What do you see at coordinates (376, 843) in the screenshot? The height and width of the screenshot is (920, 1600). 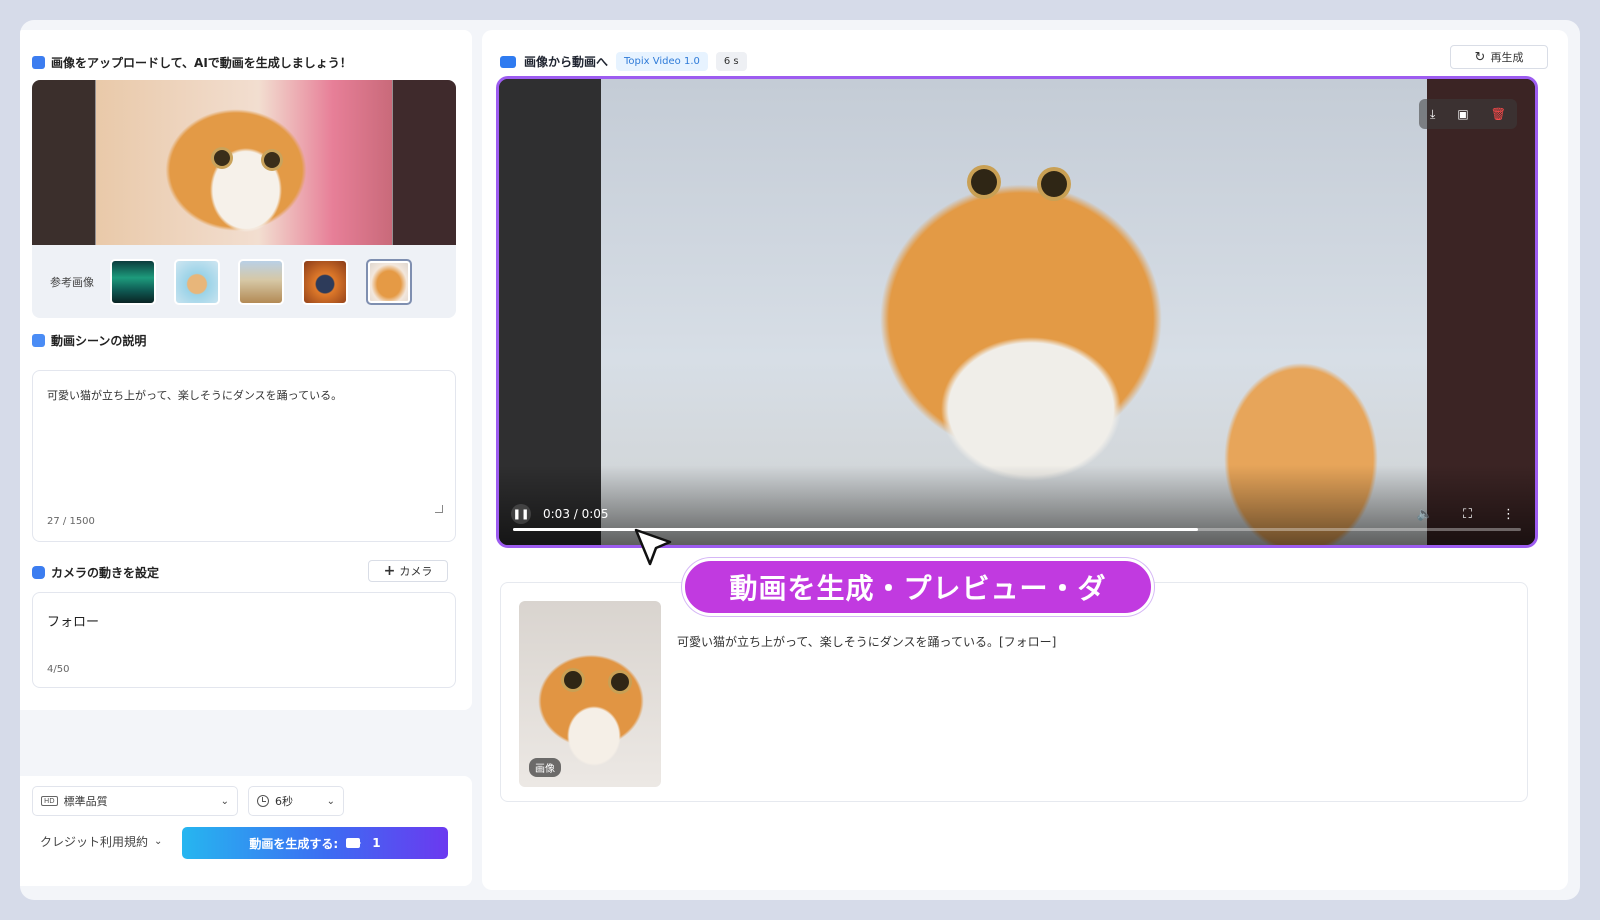 I see `generate-cost: 1` at bounding box center [376, 843].